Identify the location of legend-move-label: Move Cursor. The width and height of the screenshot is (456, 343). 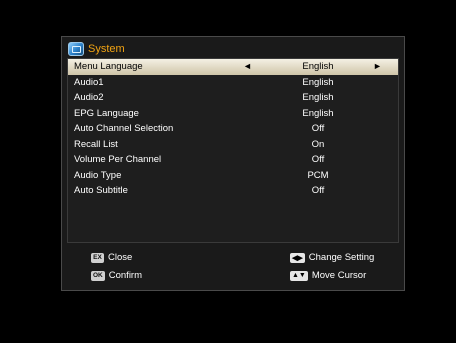
(339, 275).